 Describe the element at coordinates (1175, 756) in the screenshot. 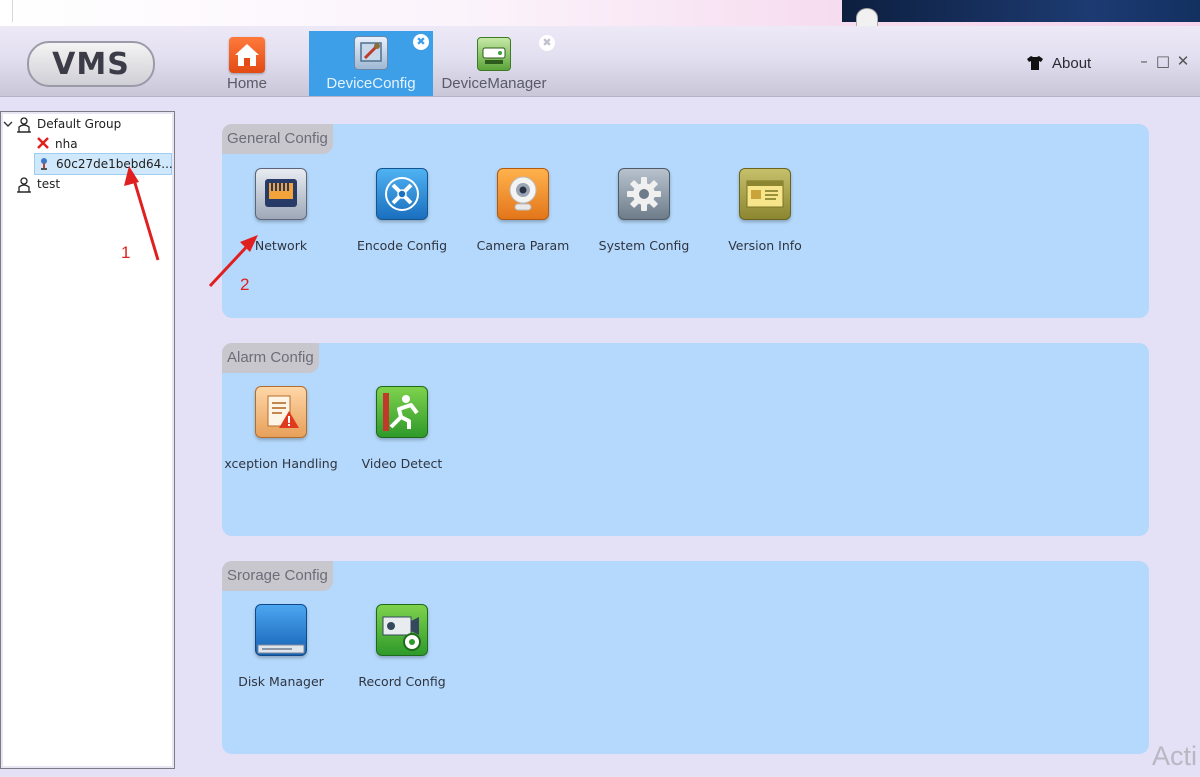

I see `activation-watermark: Acti` at that location.